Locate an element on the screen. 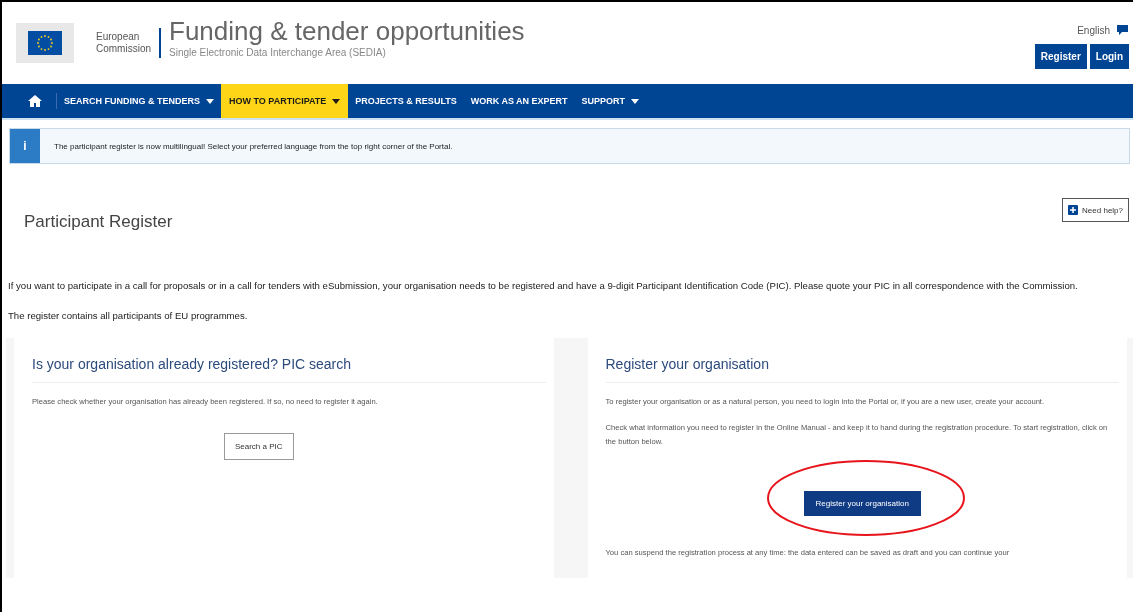 This screenshot has width=1135, height=612. help-button: Need help? is located at coordinates (1095, 210).